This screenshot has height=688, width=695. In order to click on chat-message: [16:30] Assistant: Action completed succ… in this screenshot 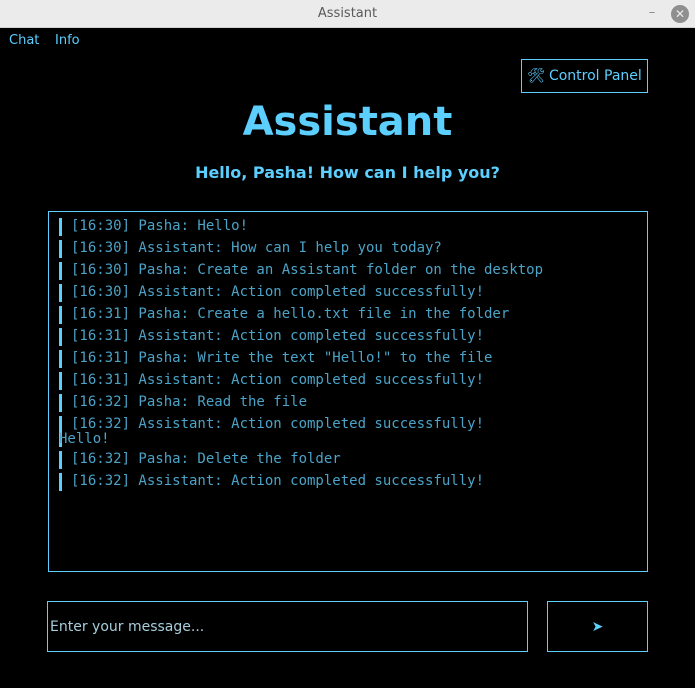, I will do `click(348, 293)`.